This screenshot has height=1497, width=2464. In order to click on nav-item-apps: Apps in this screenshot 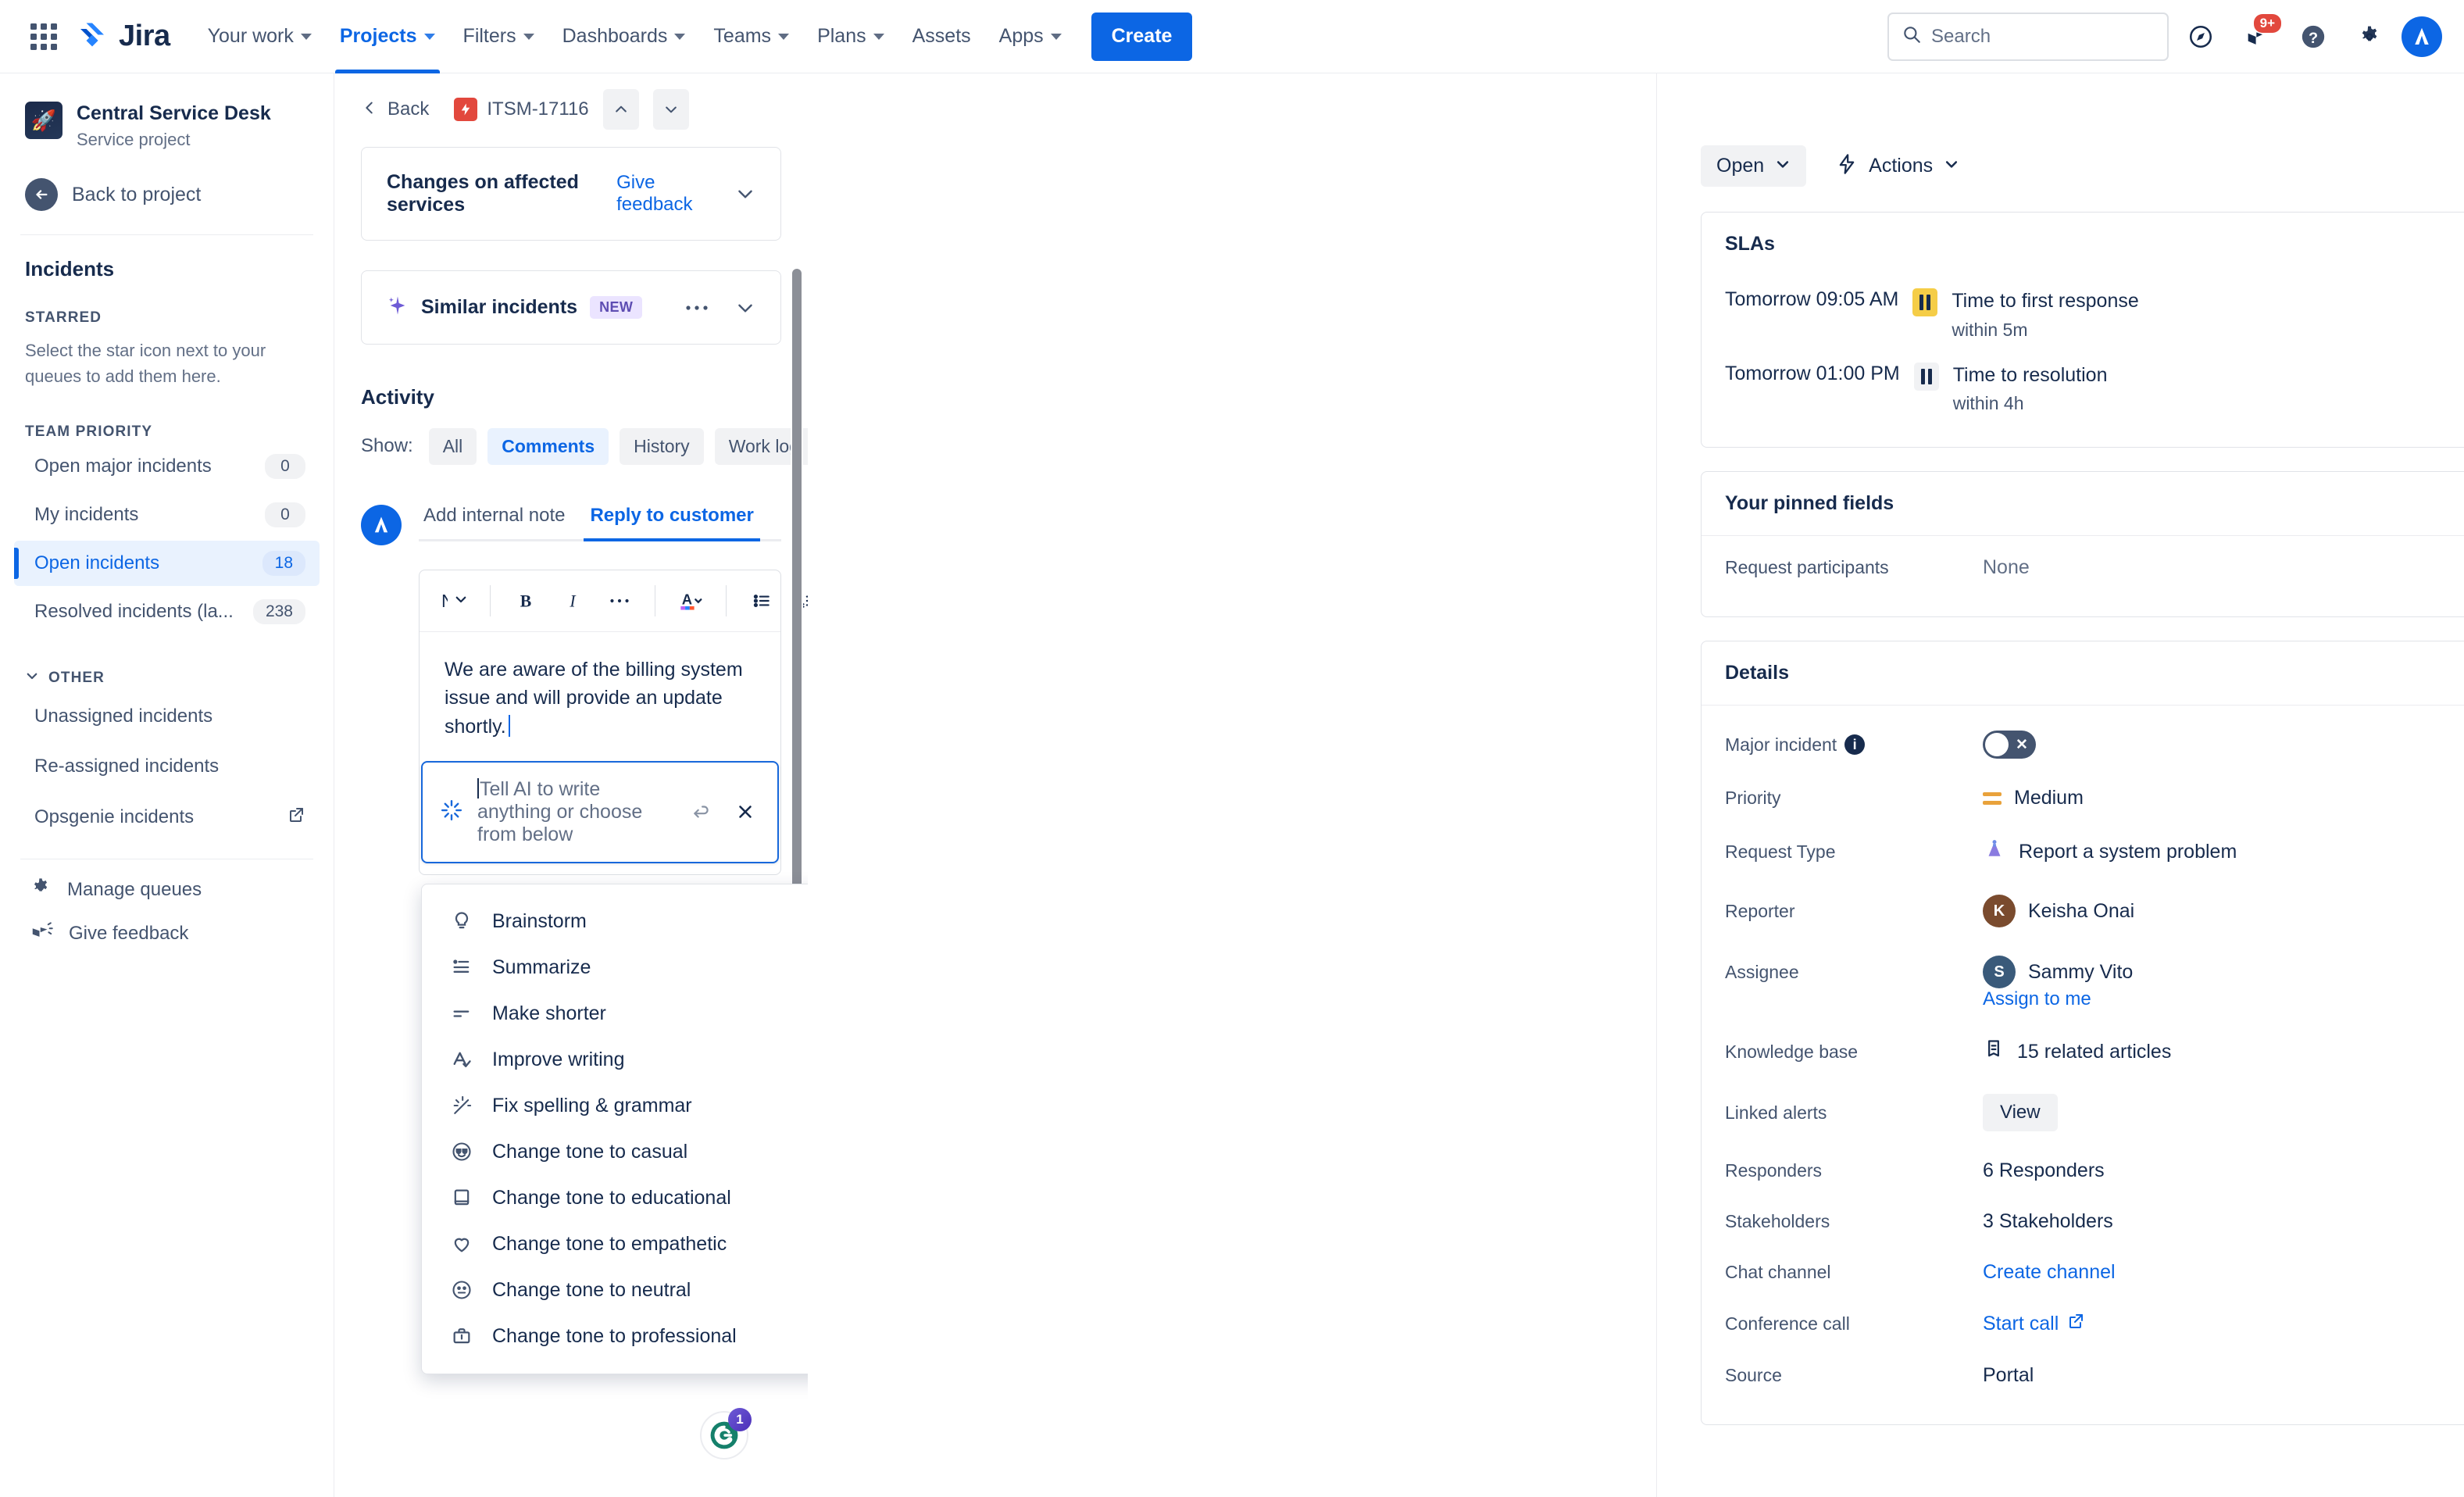, I will do `click(1030, 37)`.